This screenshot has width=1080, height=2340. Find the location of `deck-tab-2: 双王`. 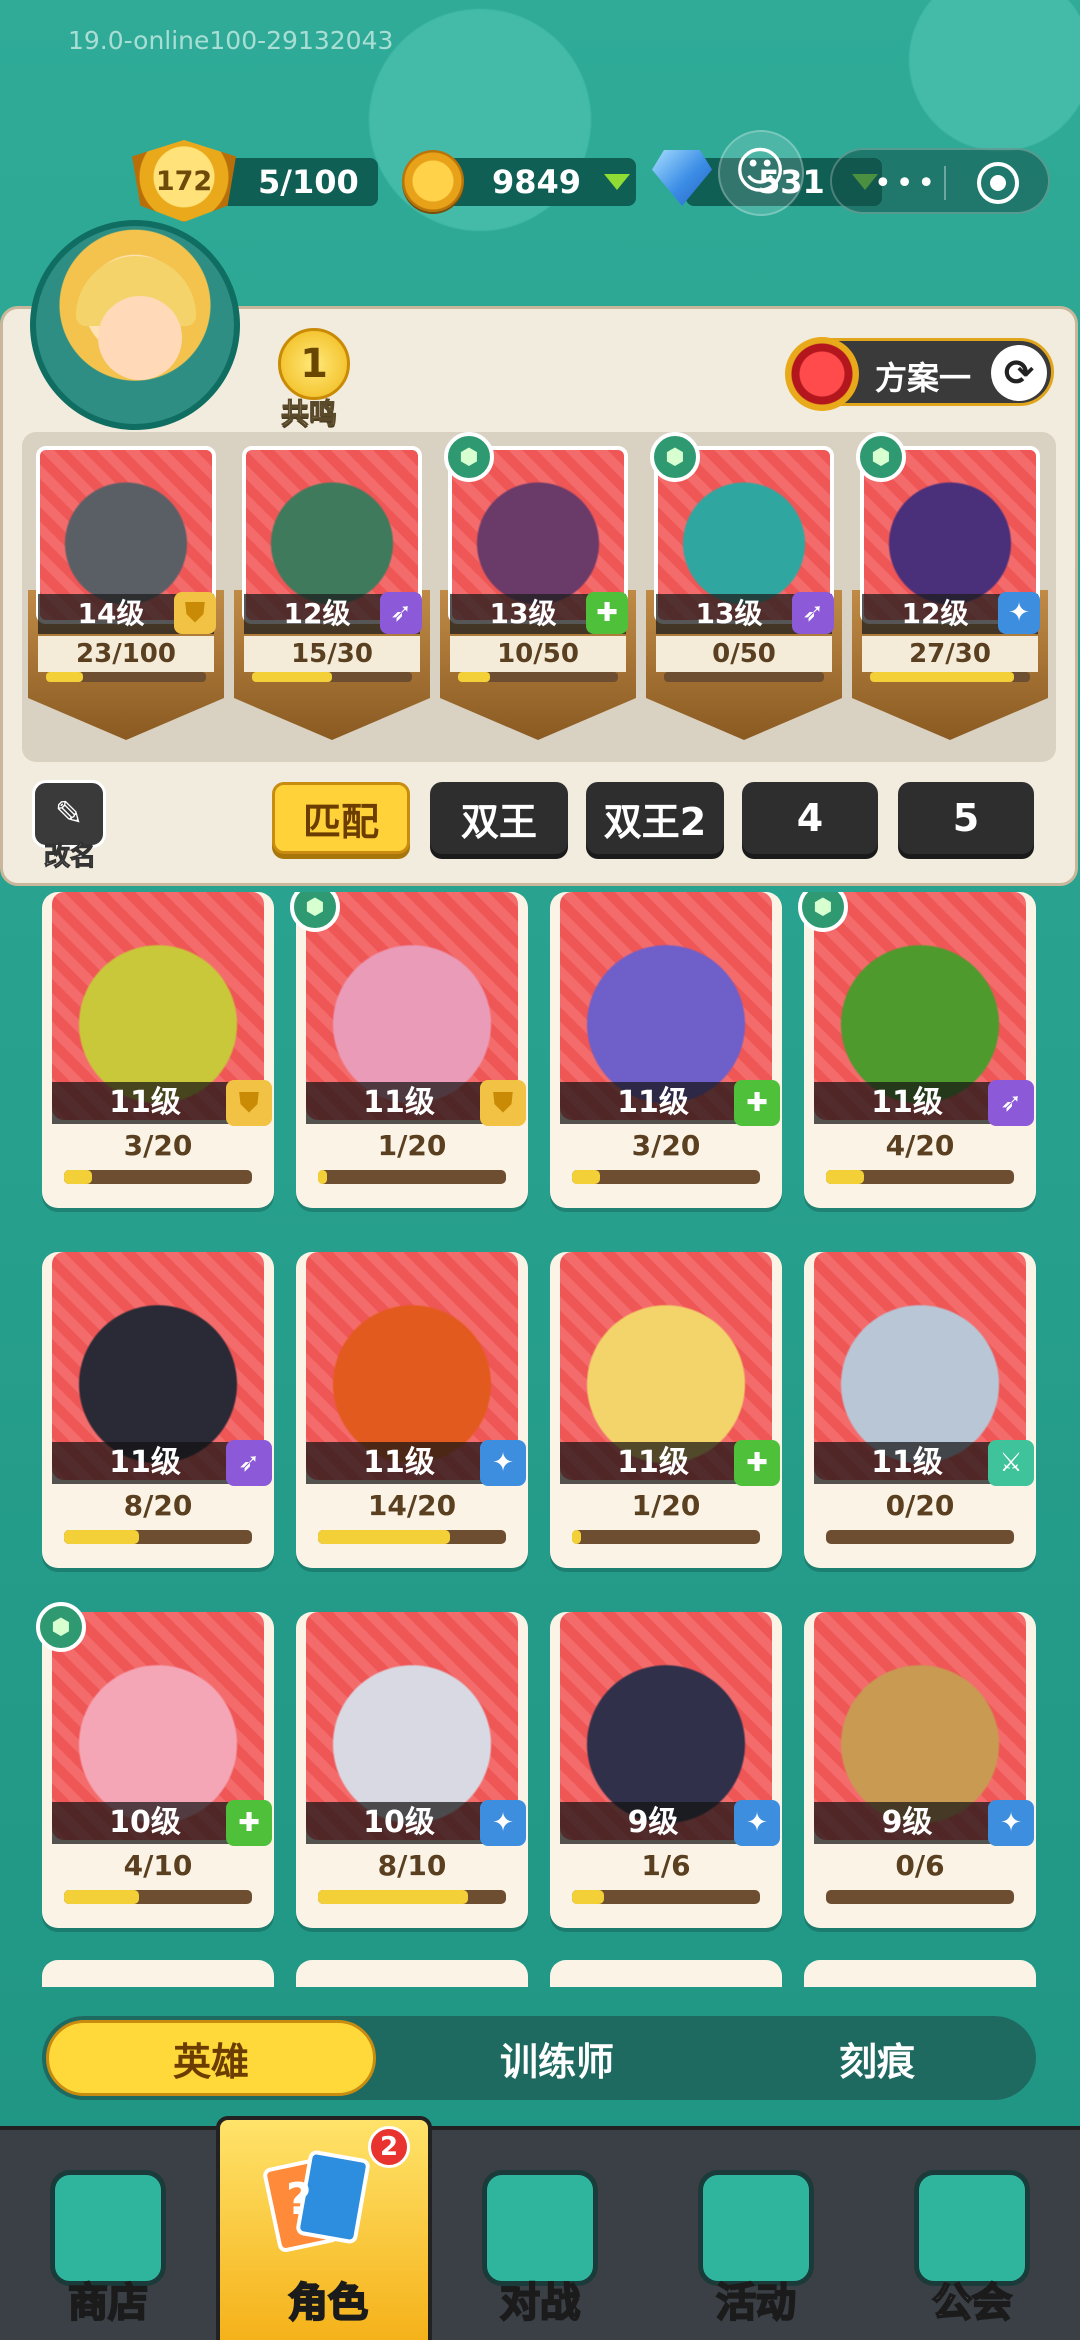

deck-tab-2: 双王 is located at coordinates (499, 818).